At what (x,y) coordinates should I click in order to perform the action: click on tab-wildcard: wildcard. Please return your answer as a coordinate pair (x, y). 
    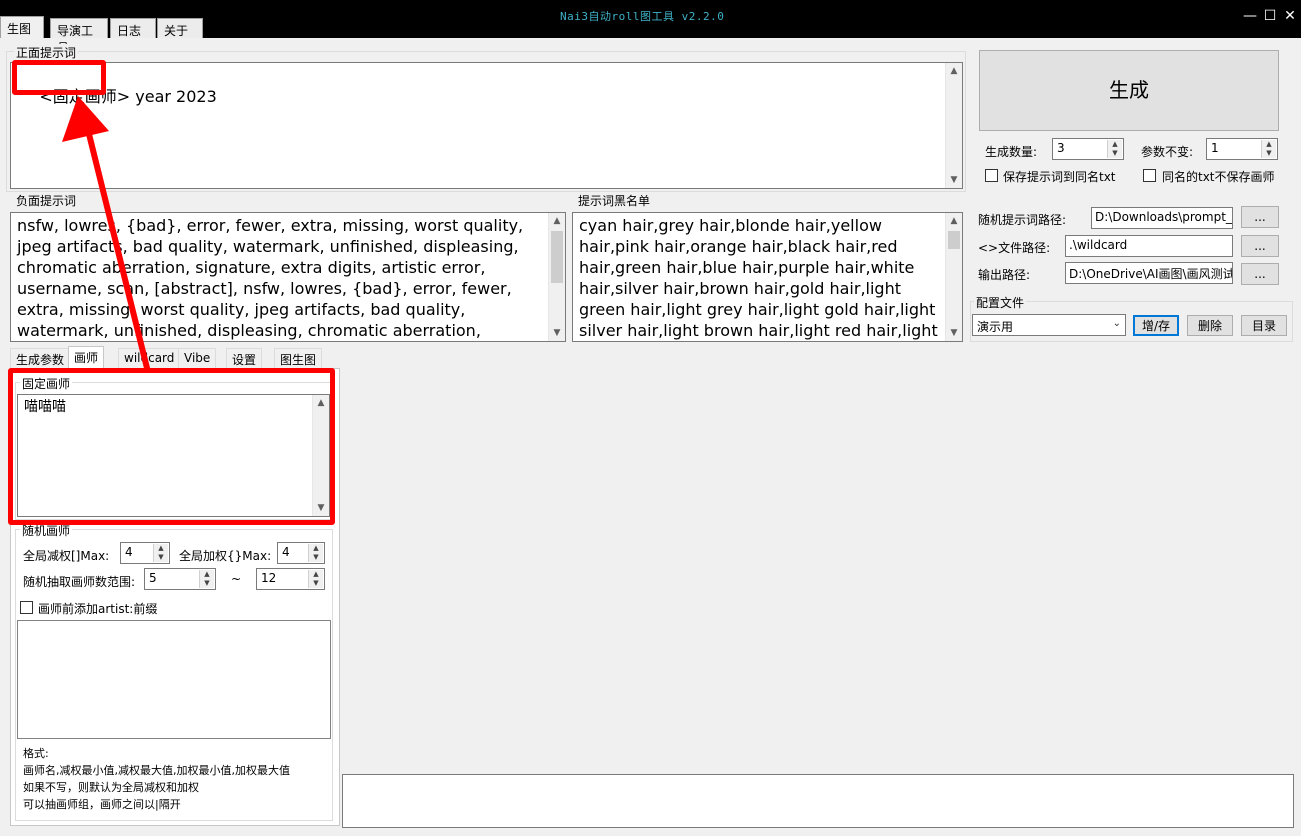
    Looking at the image, I should click on (149, 358).